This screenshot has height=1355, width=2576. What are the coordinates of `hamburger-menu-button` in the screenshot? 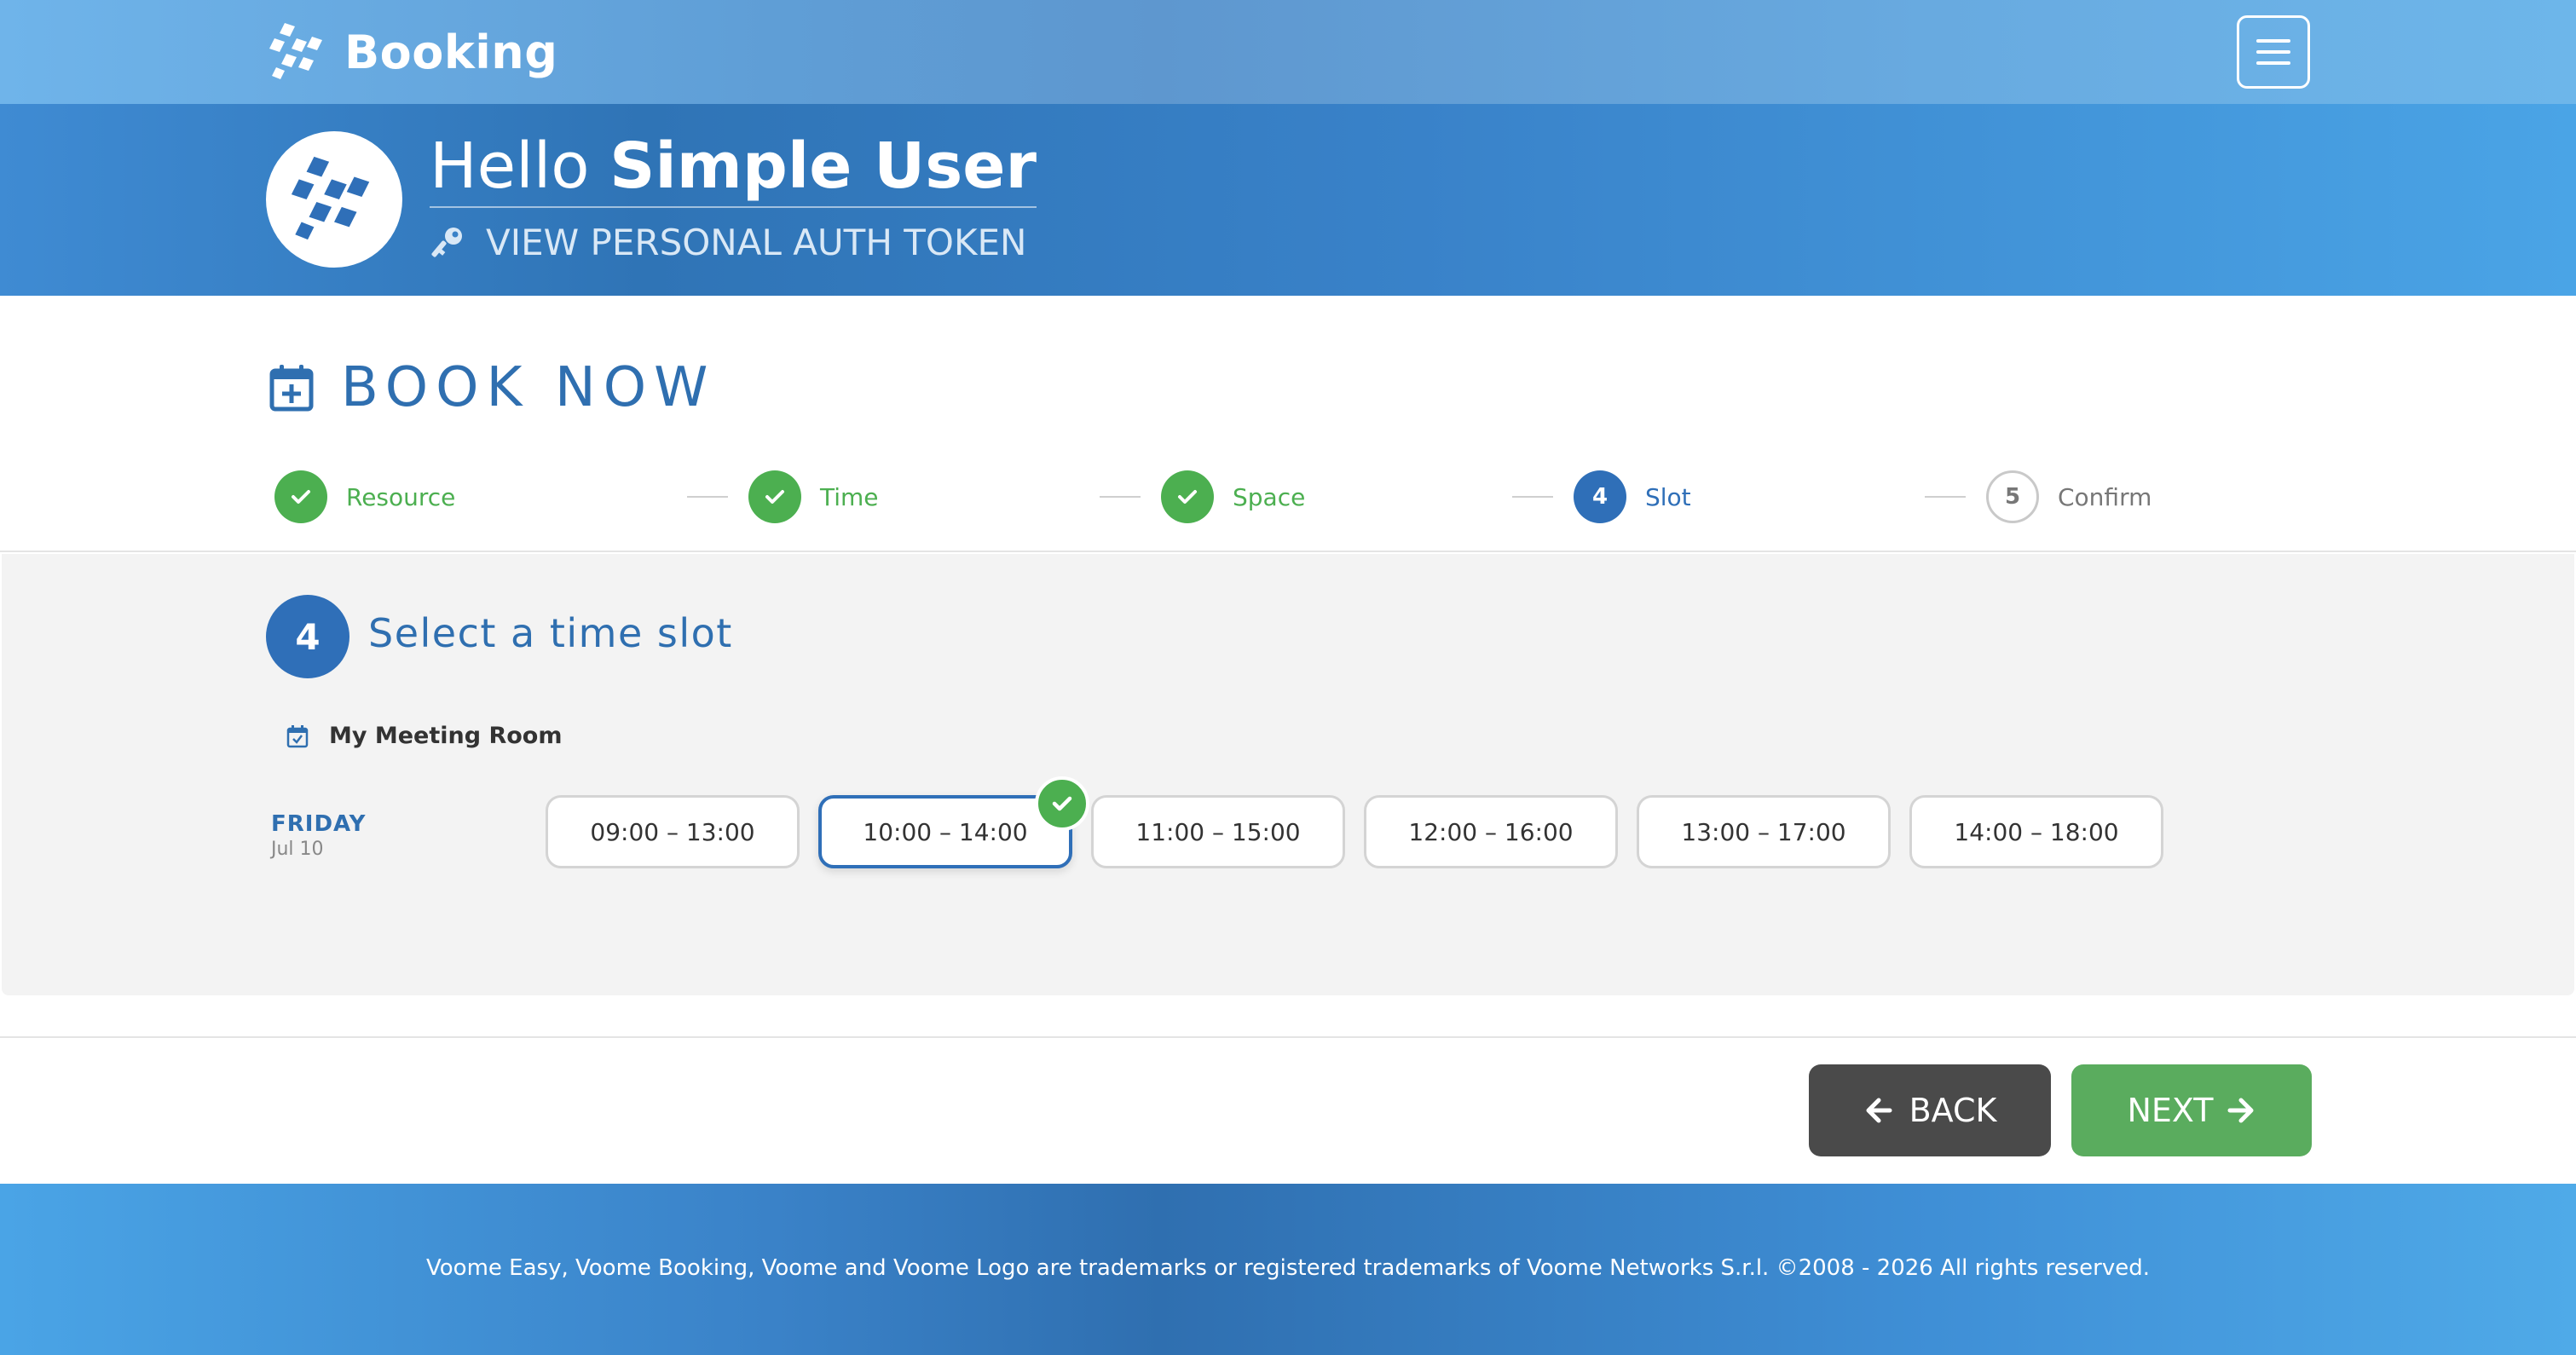 It's located at (2273, 52).